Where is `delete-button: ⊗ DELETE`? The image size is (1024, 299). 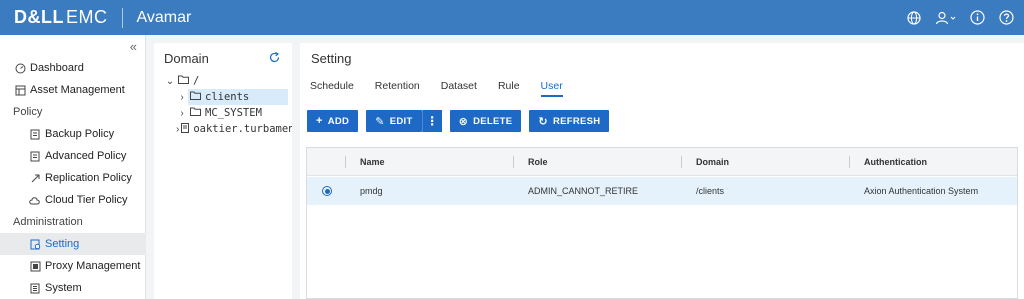 delete-button: ⊗ DELETE is located at coordinates (485, 121).